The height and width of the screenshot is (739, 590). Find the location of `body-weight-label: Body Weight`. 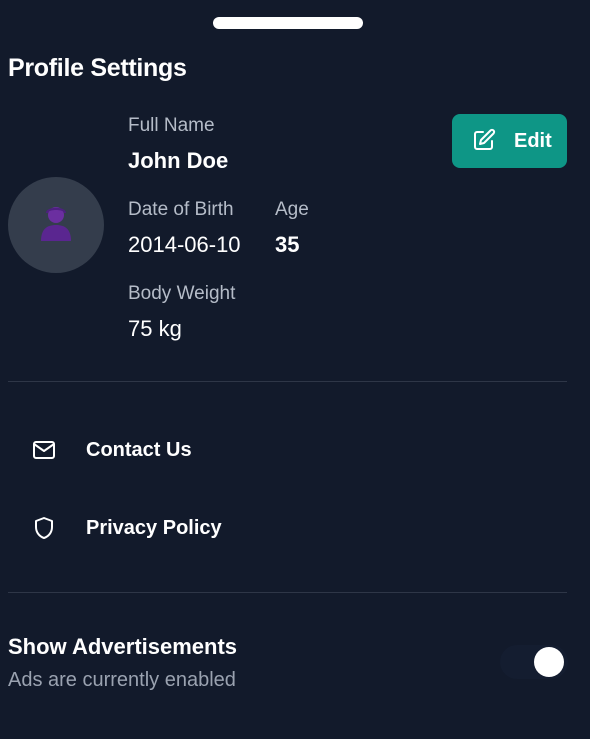

body-weight-label: Body Weight is located at coordinates (182, 293).